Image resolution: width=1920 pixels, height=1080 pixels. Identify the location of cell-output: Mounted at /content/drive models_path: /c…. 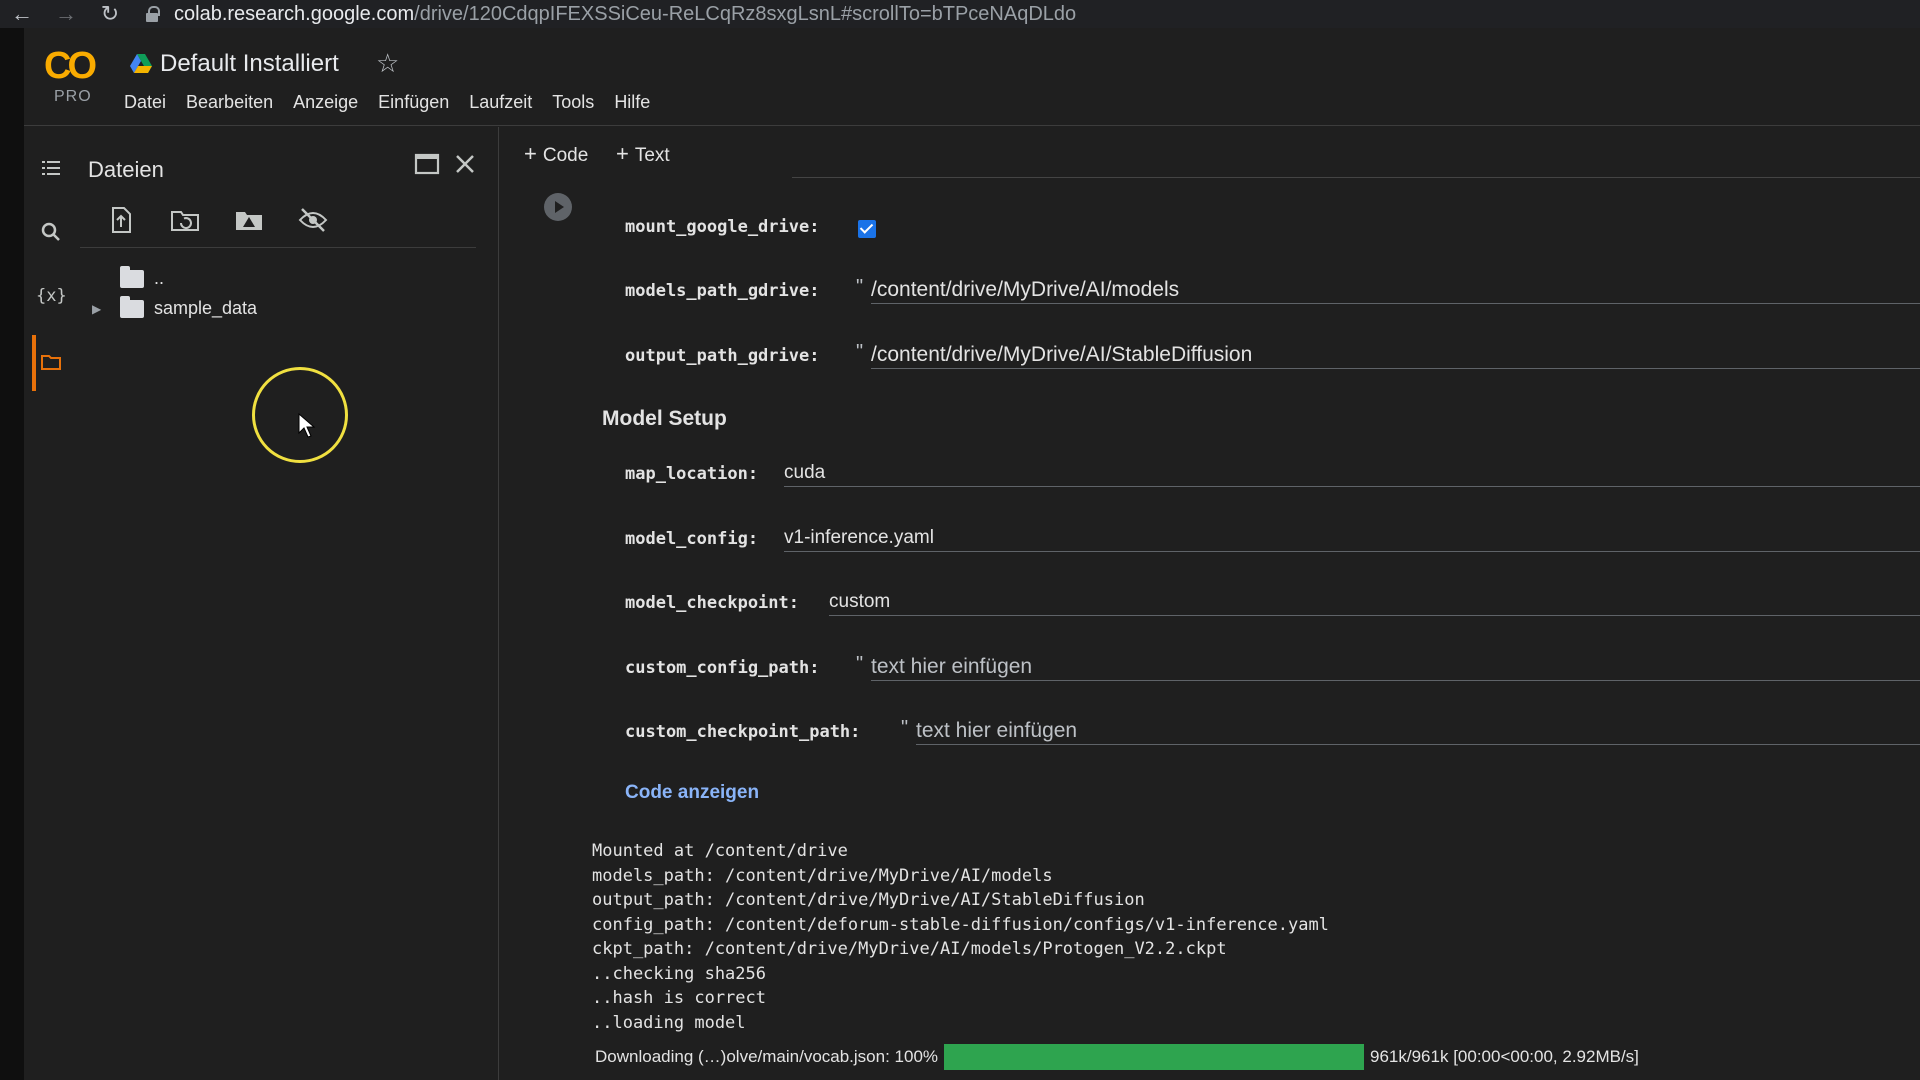
(960, 937).